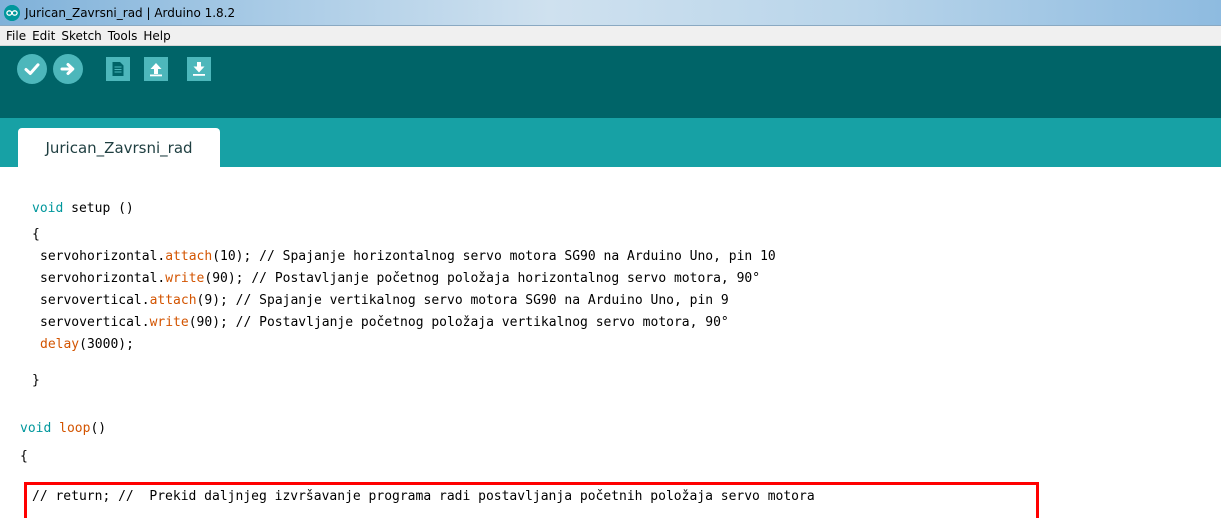 This screenshot has width=1221, height=518. I want to click on check-icon, so click(32, 69).